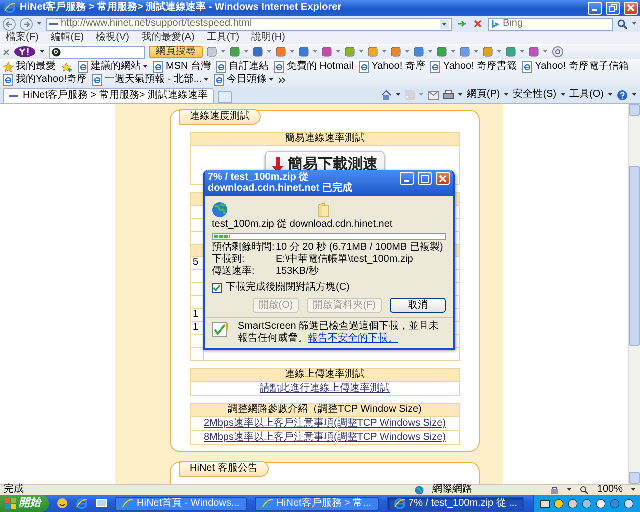  I want to click on search-field: Bing, so click(550, 24).